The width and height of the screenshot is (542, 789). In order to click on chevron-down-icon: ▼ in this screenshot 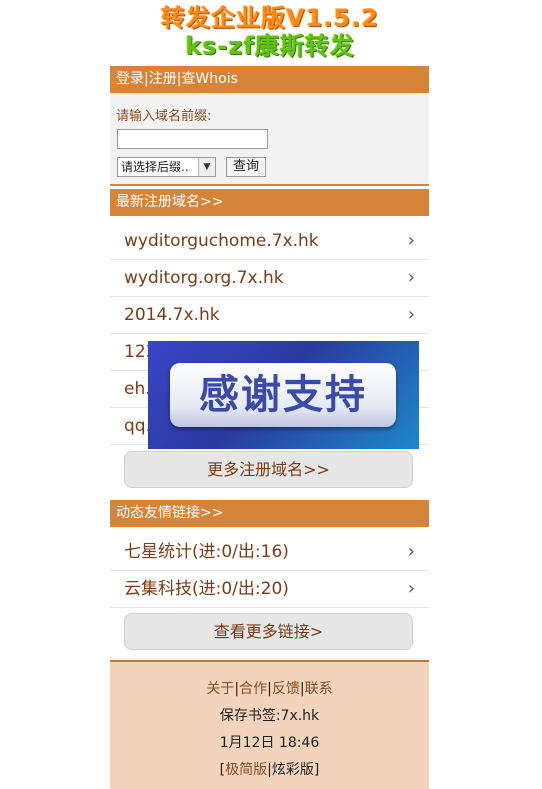, I will do `click(206, 167)`.